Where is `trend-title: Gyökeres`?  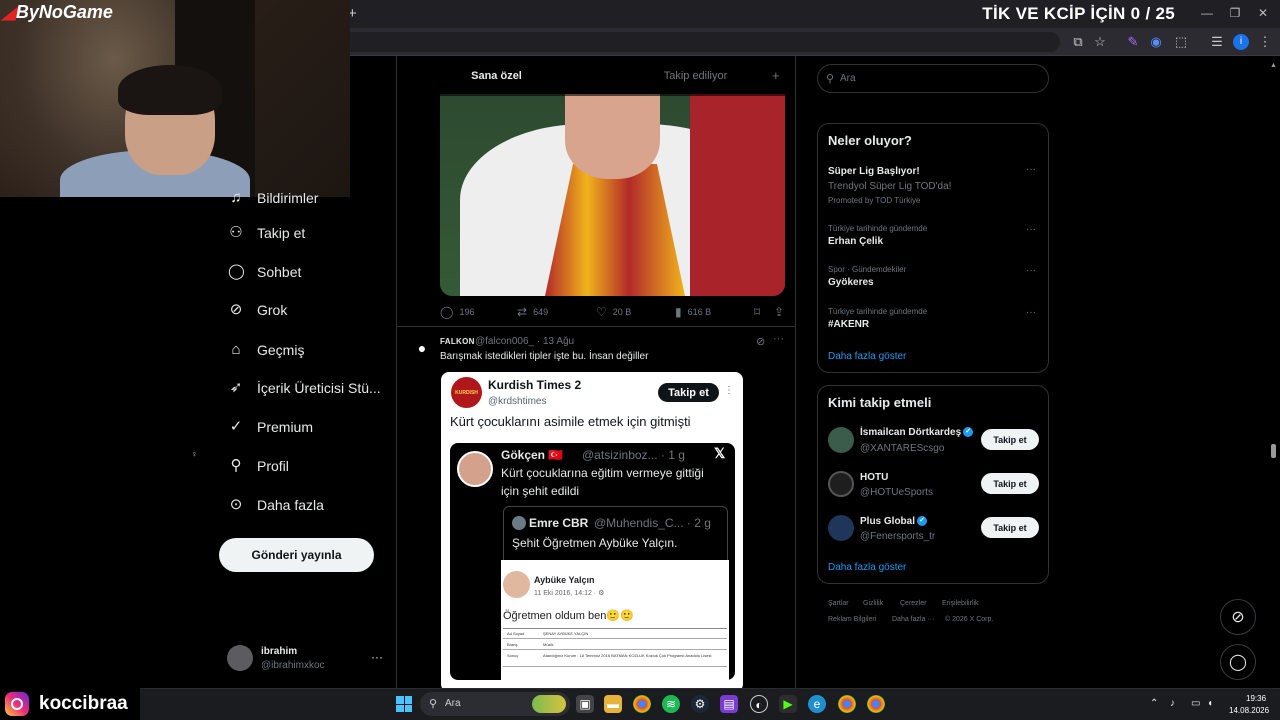
trend-title: Gyökeres is located at coordinates (851, 282).